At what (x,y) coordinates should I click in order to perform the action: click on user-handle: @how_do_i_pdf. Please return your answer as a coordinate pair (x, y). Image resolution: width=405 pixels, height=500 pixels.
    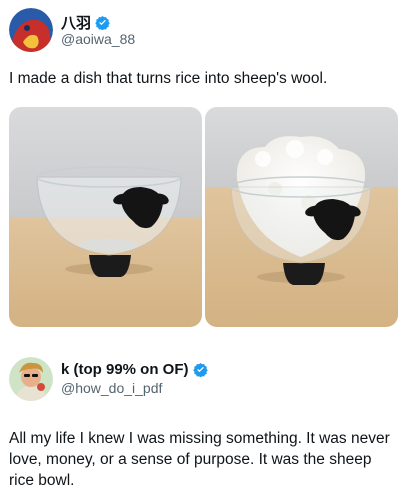
    Looking at the image, I should click on (111, 388).